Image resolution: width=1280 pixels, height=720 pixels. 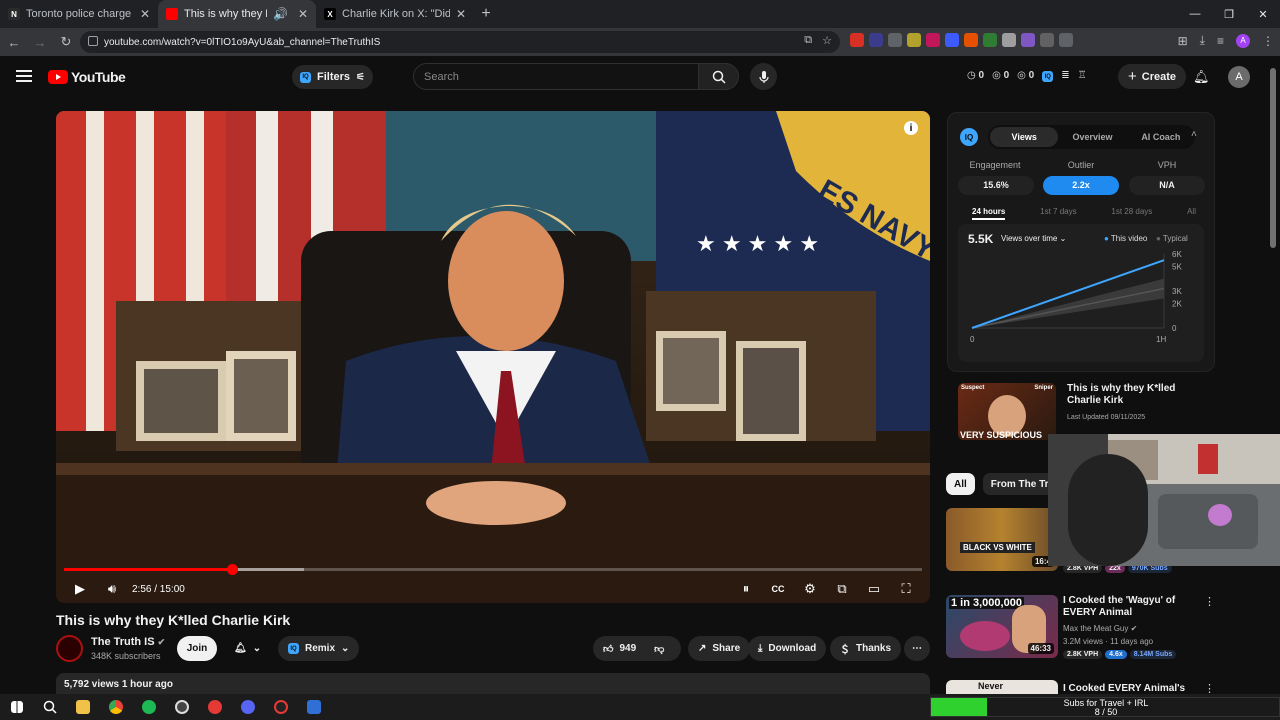 I want to click on thanks-button: ＄ Thanks, so click(x=866, y=648).